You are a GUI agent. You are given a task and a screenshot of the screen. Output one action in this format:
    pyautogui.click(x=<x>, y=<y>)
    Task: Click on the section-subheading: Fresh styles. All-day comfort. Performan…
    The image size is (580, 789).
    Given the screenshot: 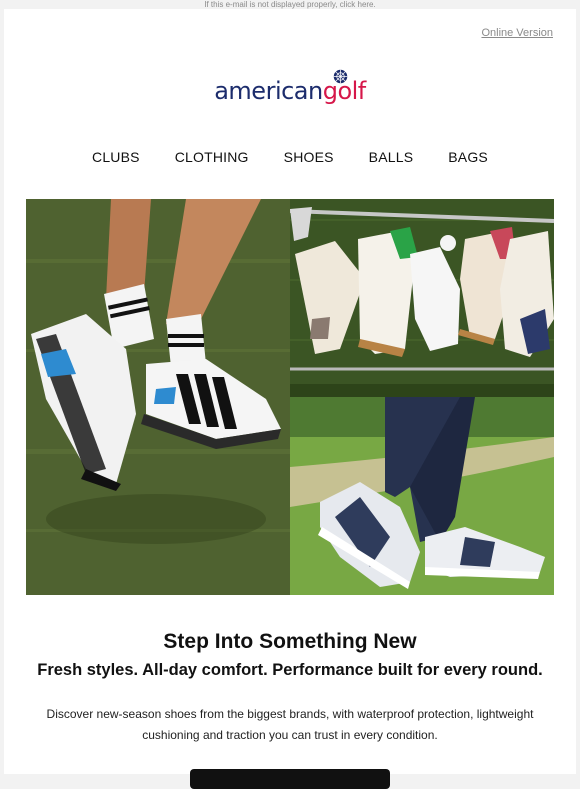 What is the action you would take?
    pyautogui.click(x=290, y=670)
    